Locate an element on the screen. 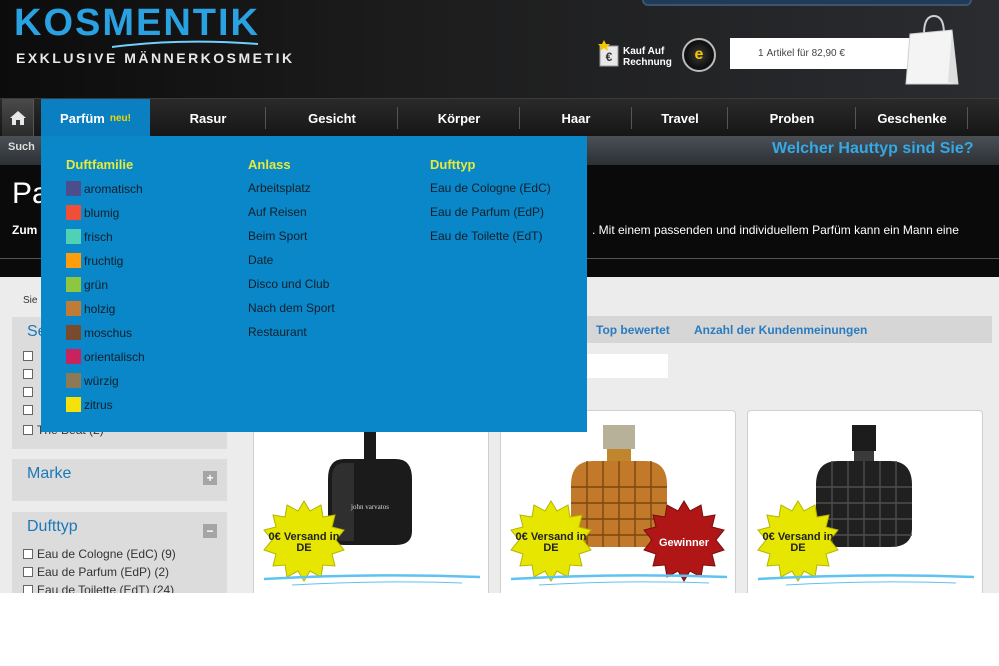 The width and height of the screenshot is (999, 666). menu-item-date: Date is located at coordinates (260, 260).